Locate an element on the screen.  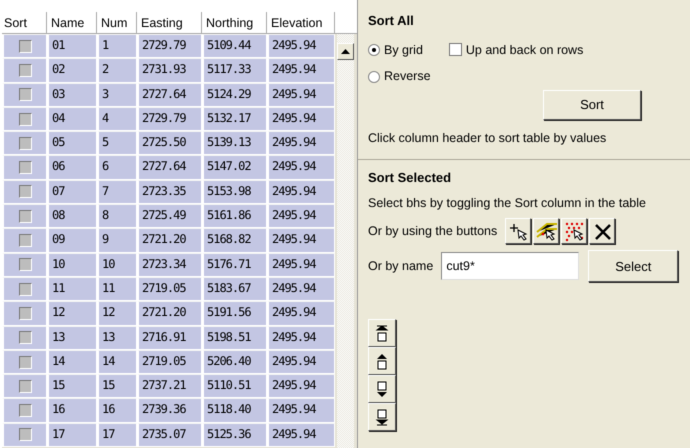
move-top-icon is located at coordinates (382, 333).